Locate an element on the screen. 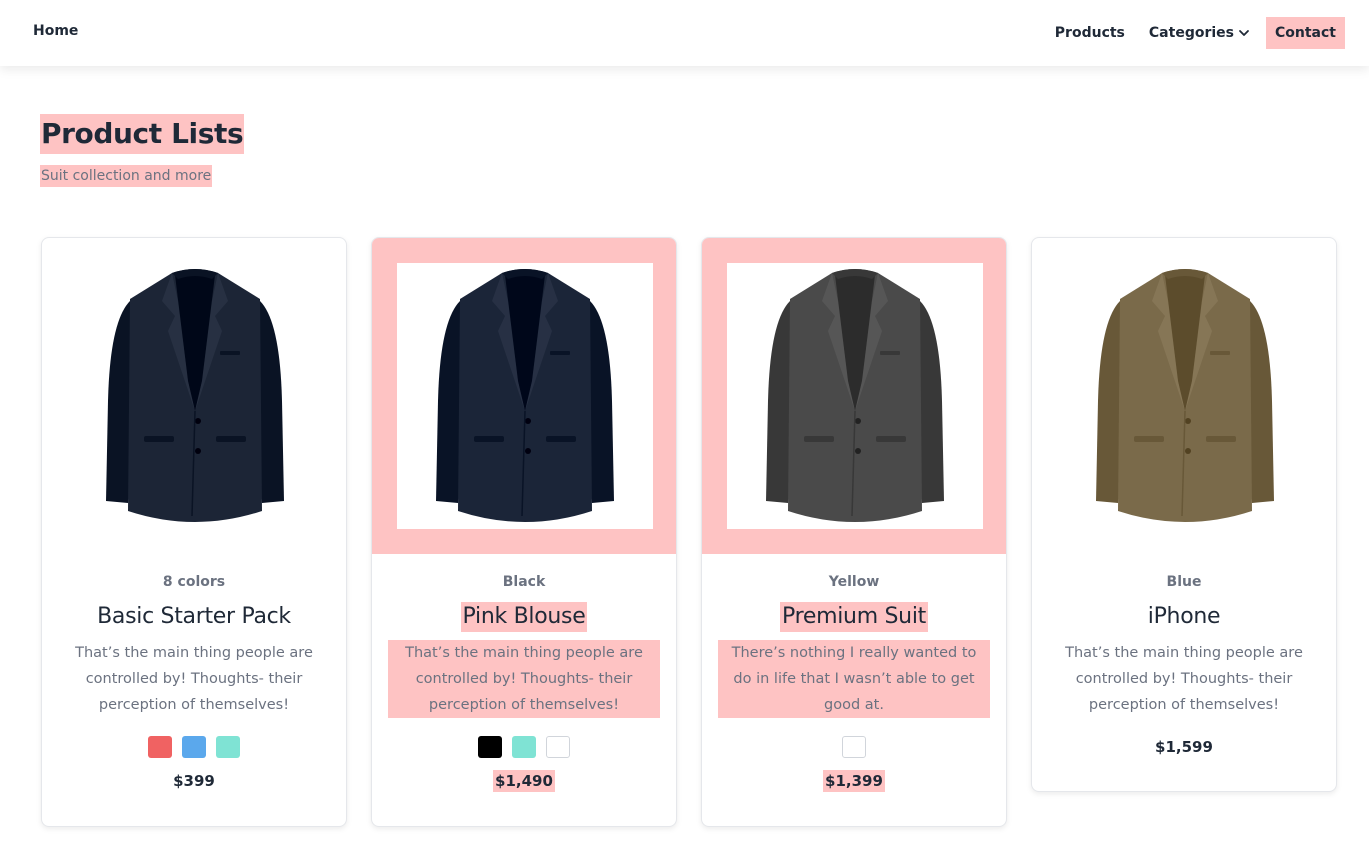  product-name: Pink Blouse is located at coordinates (524, 617).